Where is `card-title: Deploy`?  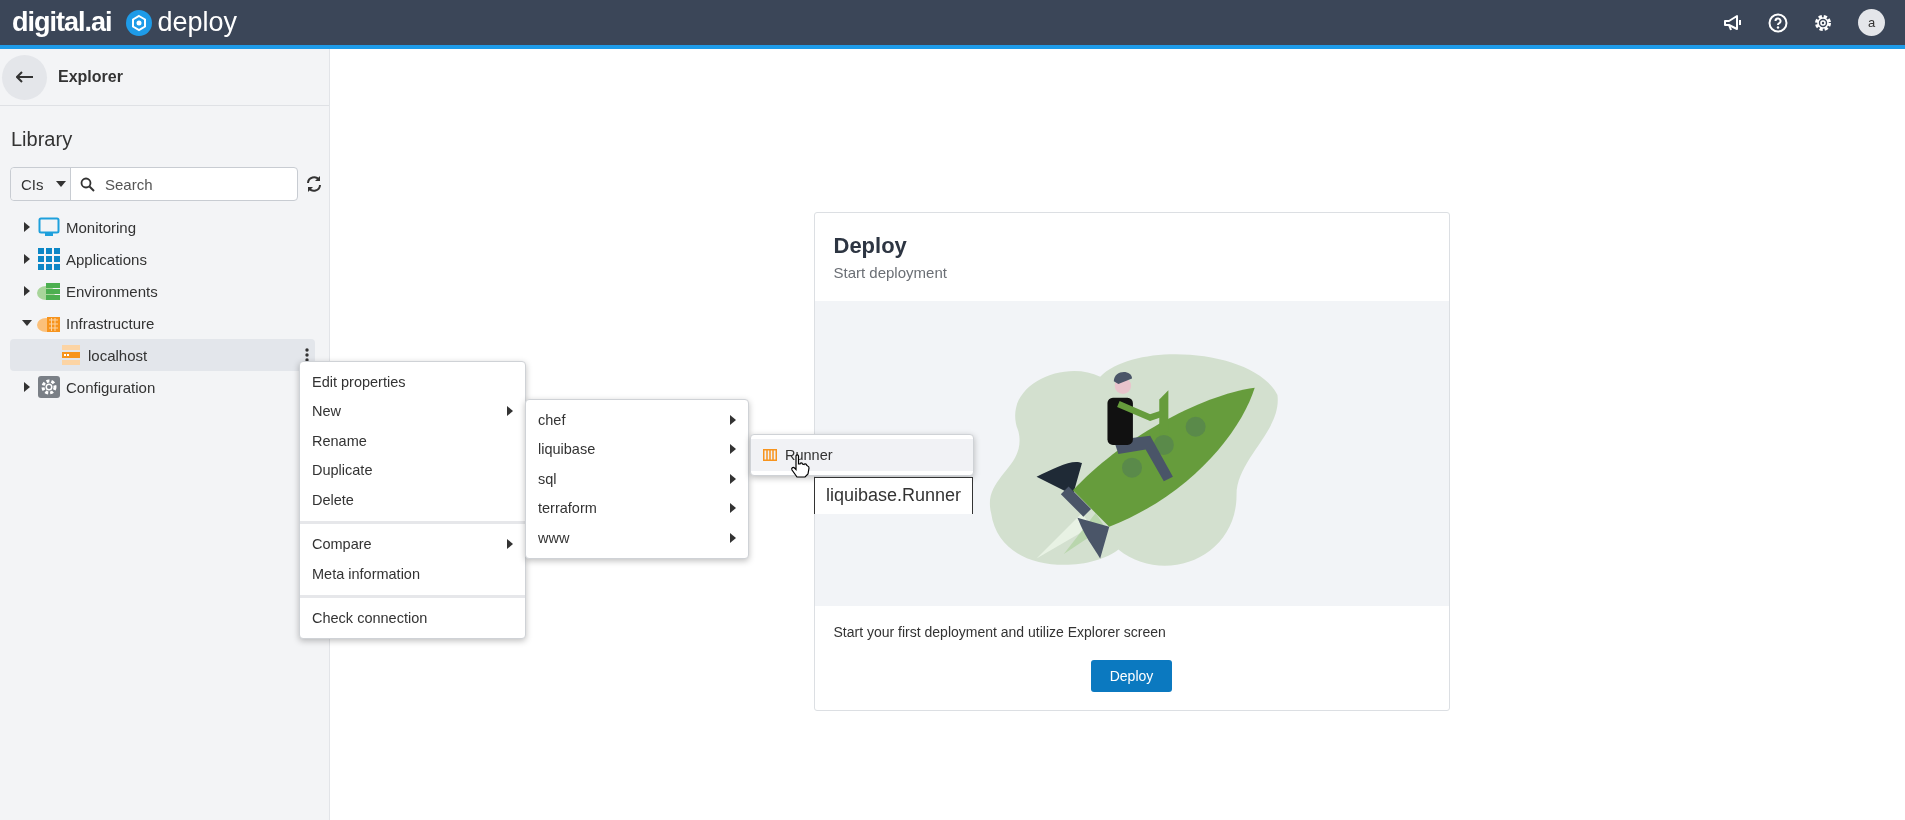
card-title: Deploy is located at coordinates (870, 246).